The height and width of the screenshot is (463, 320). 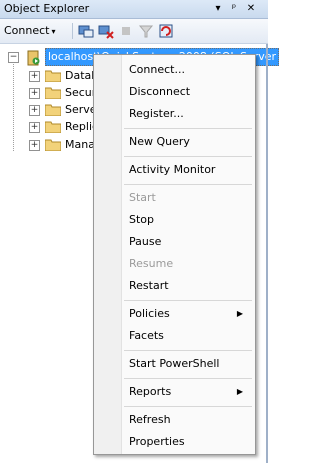 What do you see at coordinates (33, 58) in the screenshot?
I see `server-icon` at bounding box center [33, 58].